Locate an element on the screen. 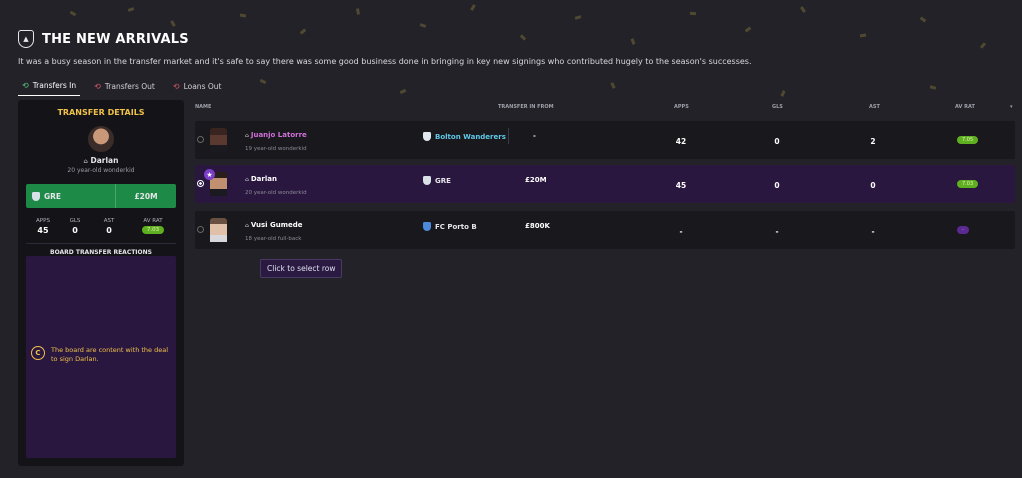 Image resolution: width=1022 pixels, height=478 pixels. col-apps: APPS is located at coordinates (681, 107).